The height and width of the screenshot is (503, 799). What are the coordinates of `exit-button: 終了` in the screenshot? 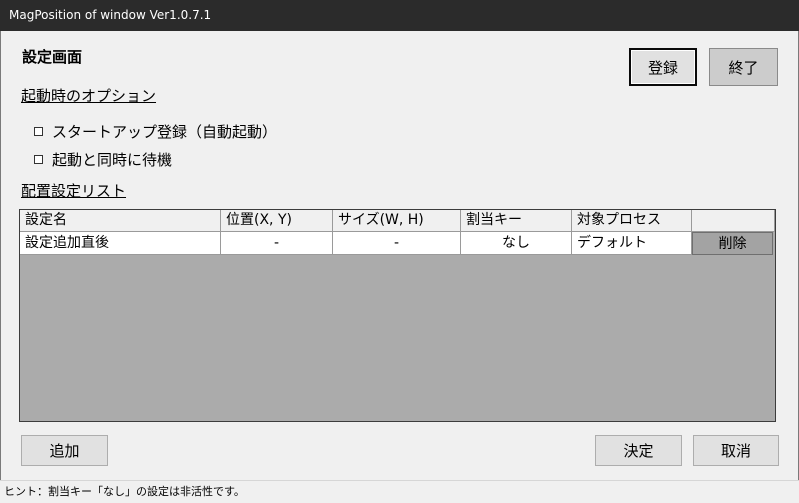 It's located at (743, 67).